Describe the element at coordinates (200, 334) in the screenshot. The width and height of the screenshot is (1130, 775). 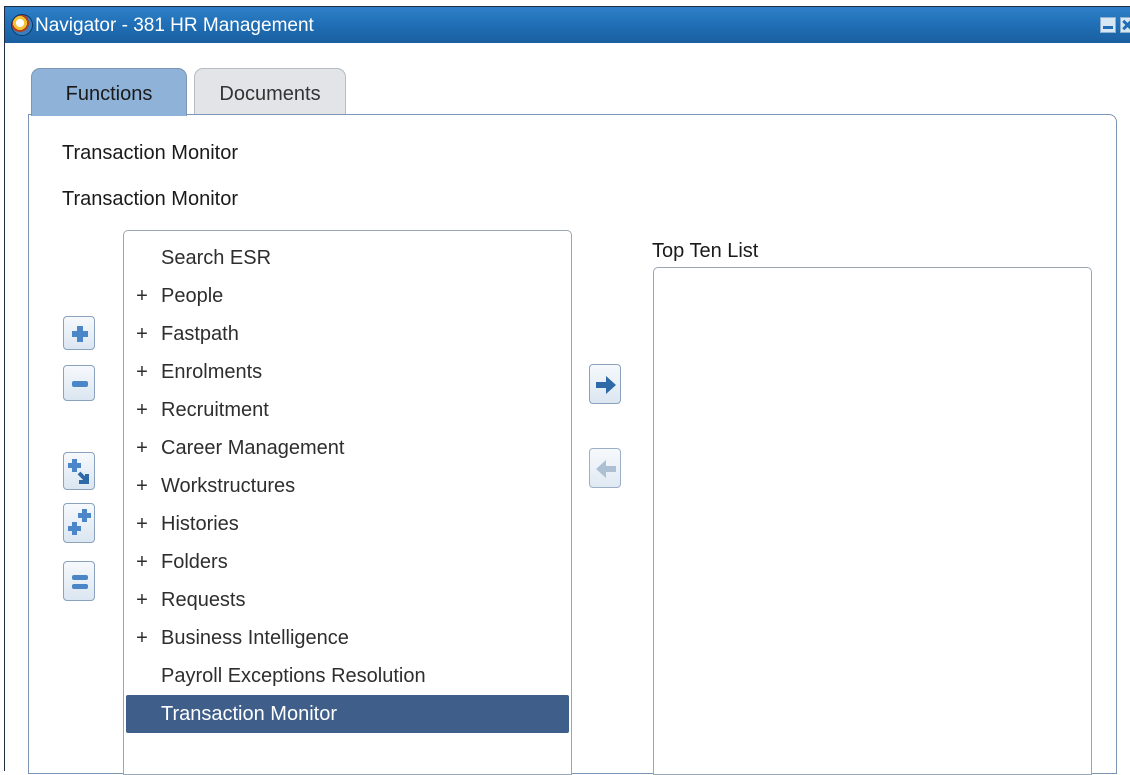
I see `tree-item-label: Fastpath` at that location.